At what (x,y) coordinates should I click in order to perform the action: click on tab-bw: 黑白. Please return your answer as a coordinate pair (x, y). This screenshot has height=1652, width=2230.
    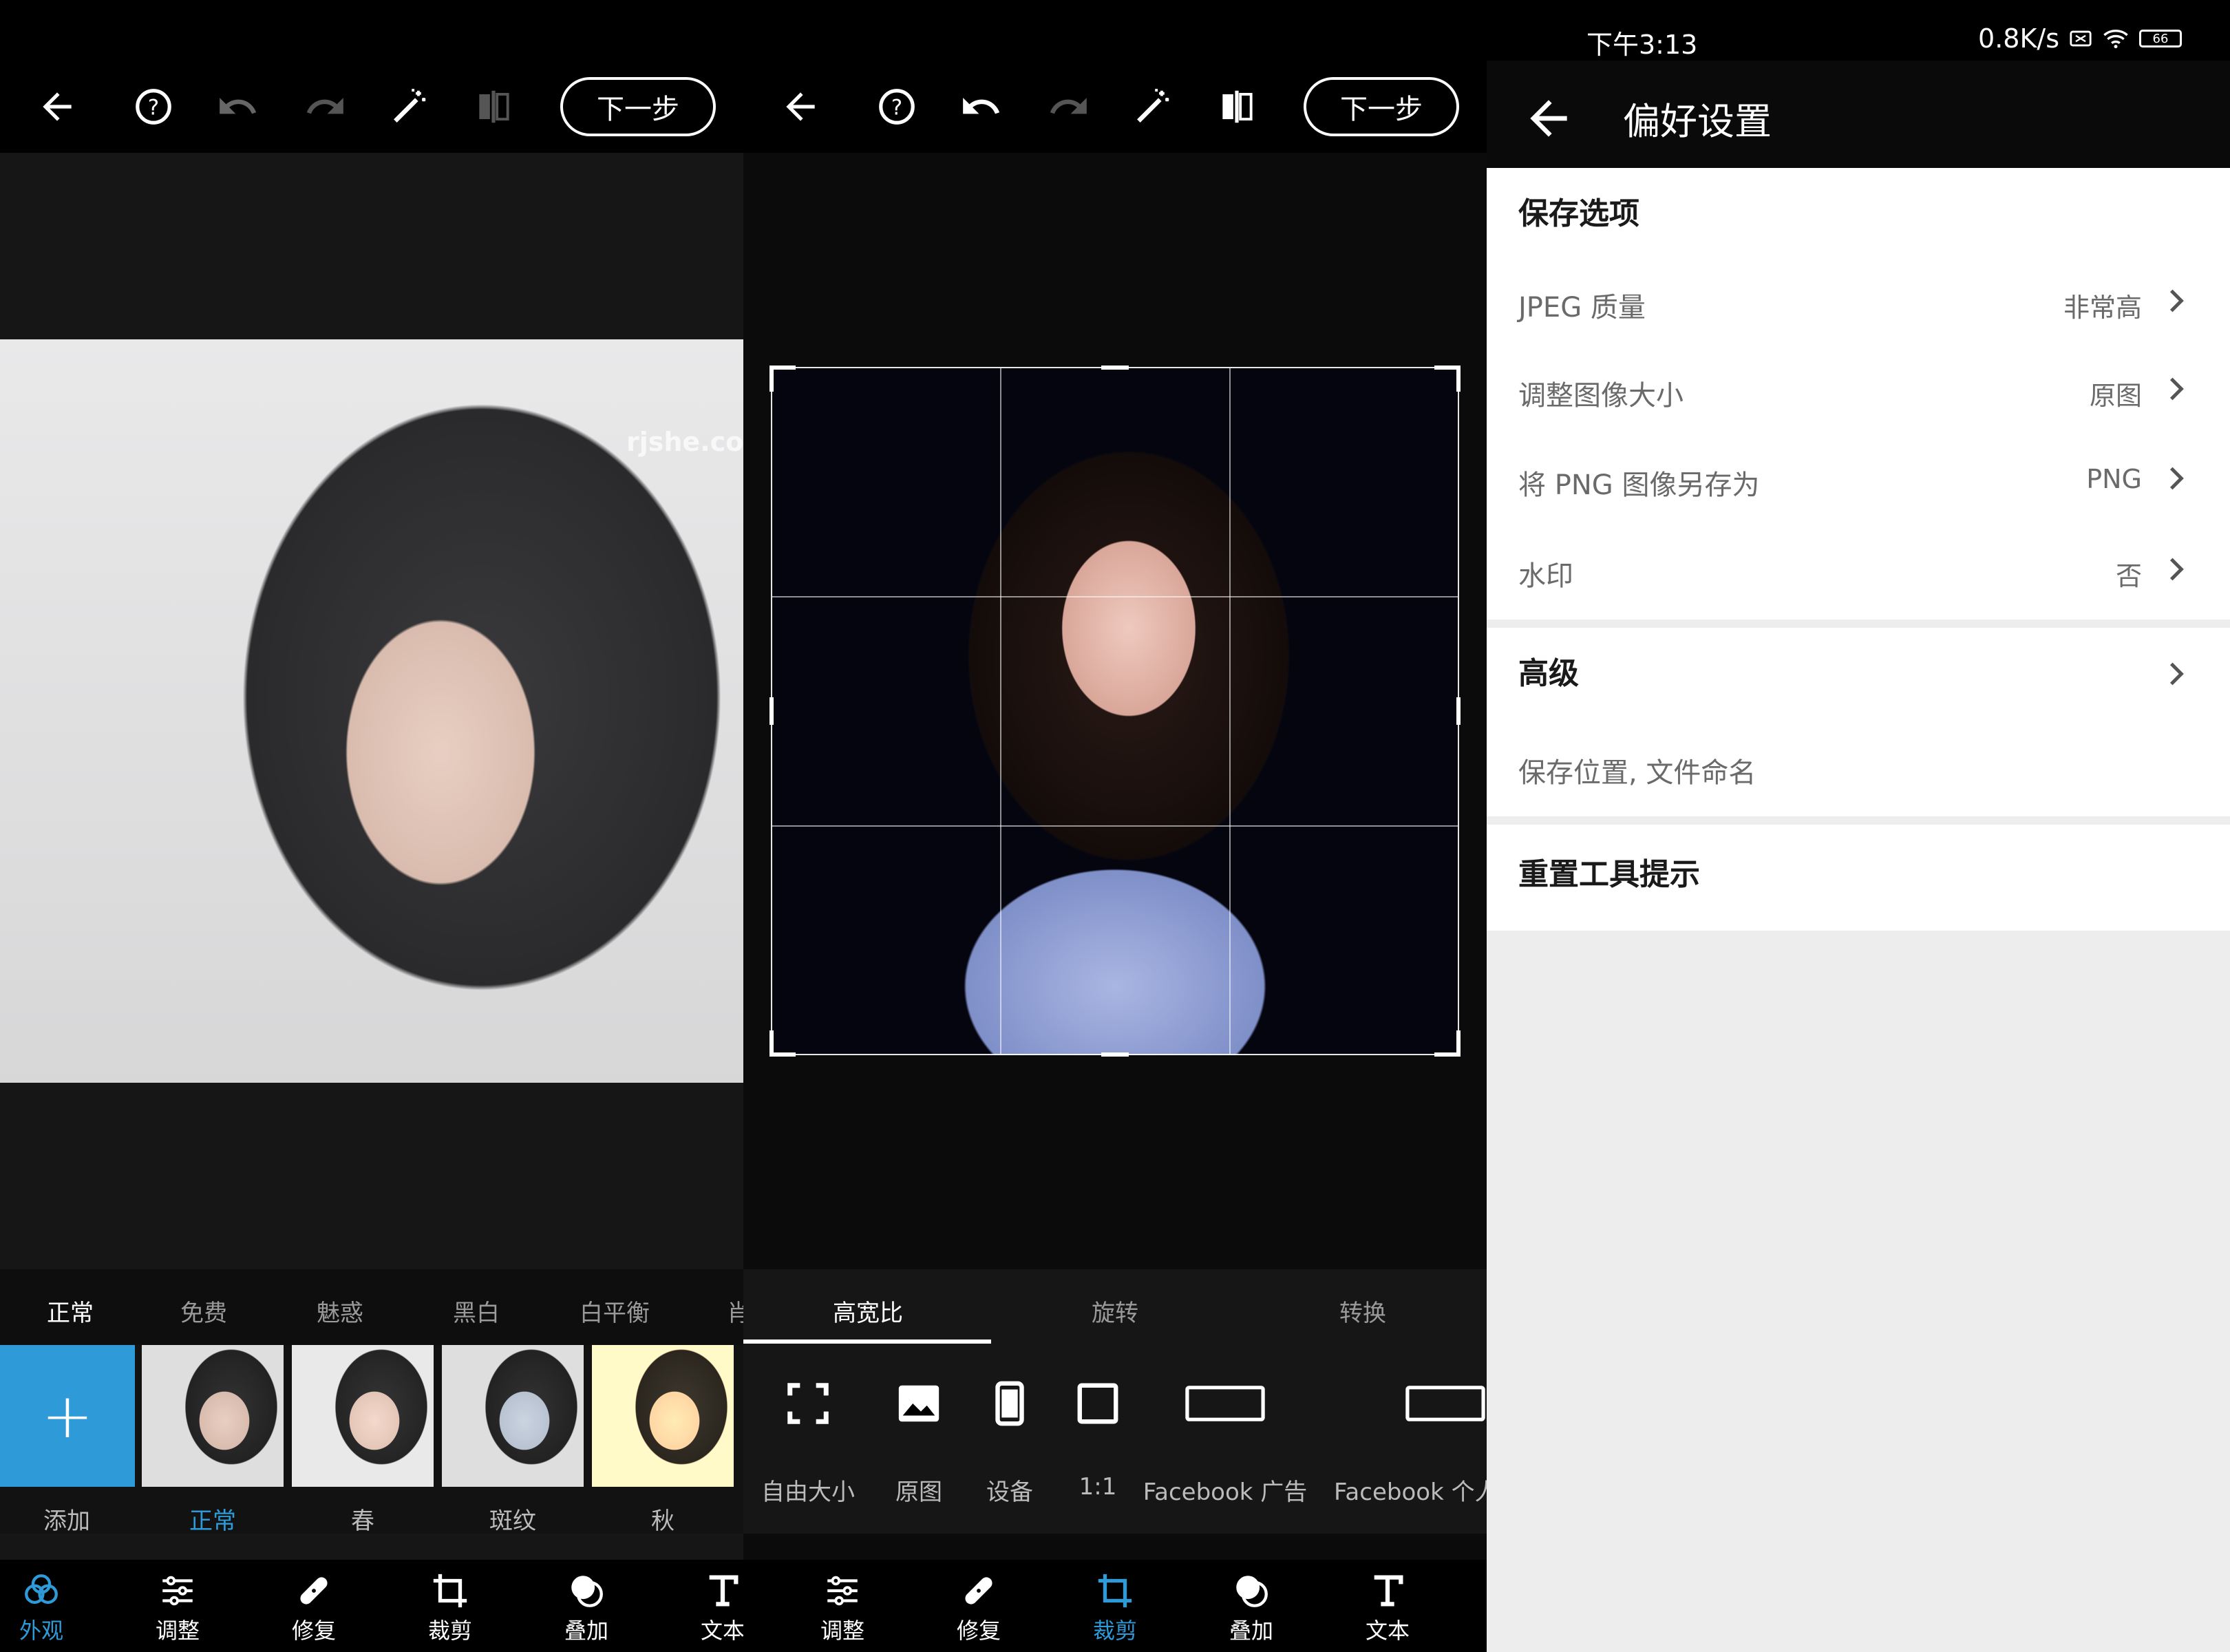
    Looking at the image, I should click on (476, 1311).